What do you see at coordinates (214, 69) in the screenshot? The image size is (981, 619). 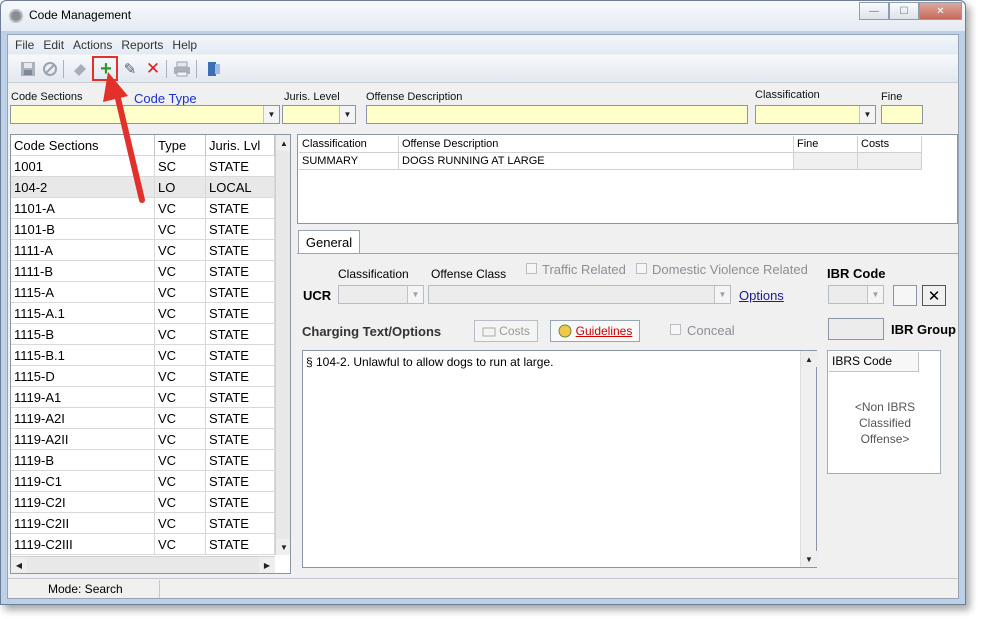 I see `exit-button` at bounding box center [214, 69].